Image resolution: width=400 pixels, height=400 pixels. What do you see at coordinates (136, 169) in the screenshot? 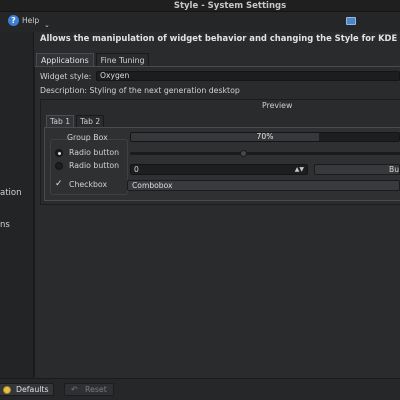
I see `spinbox-value: 0` at bounding box center [136, 169].